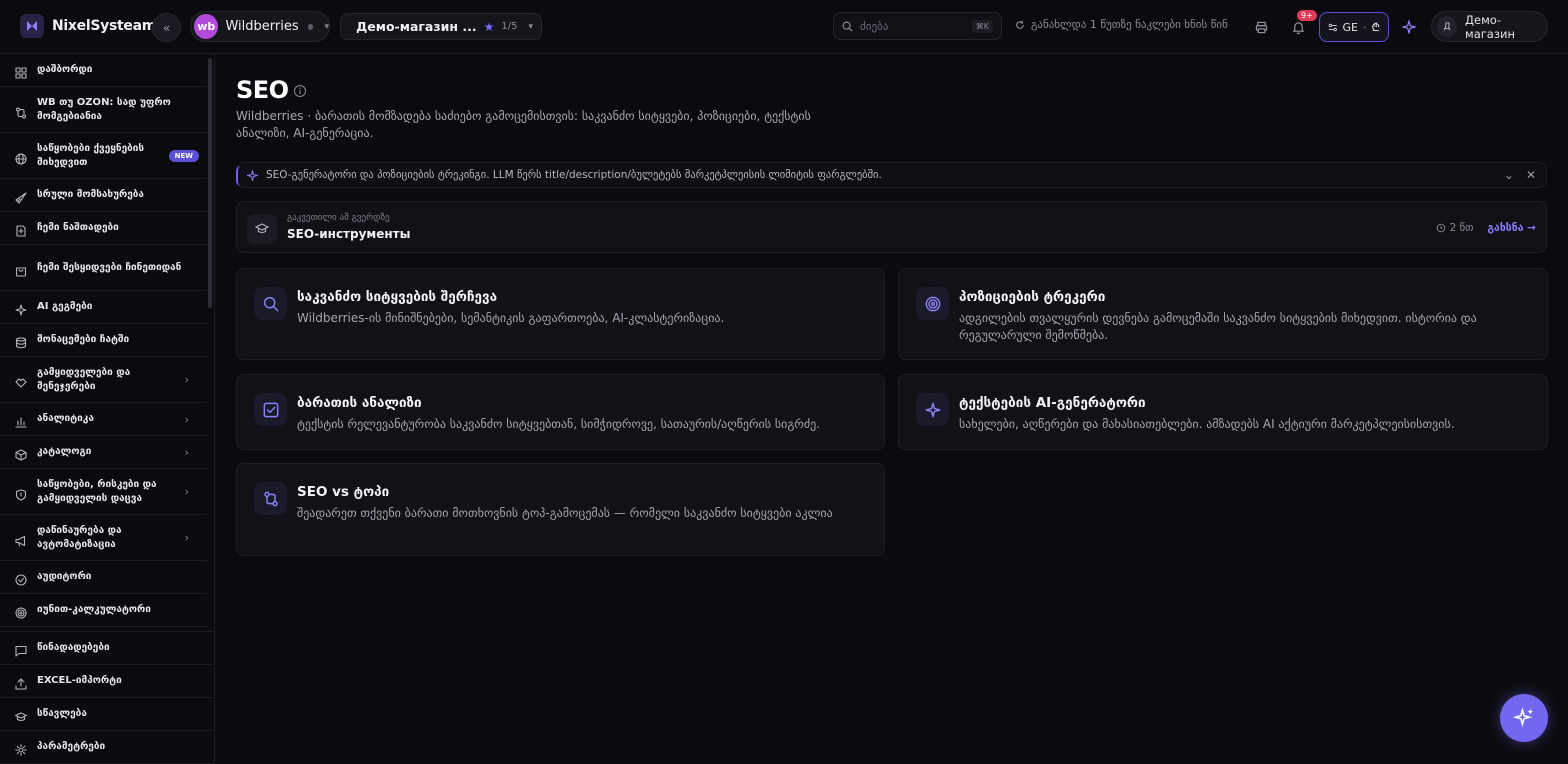 Image resolution: width=1568 pixels, height=764 pixels. I want to click on sidebar-item: ანალიტიკა›, so click(103, 419).